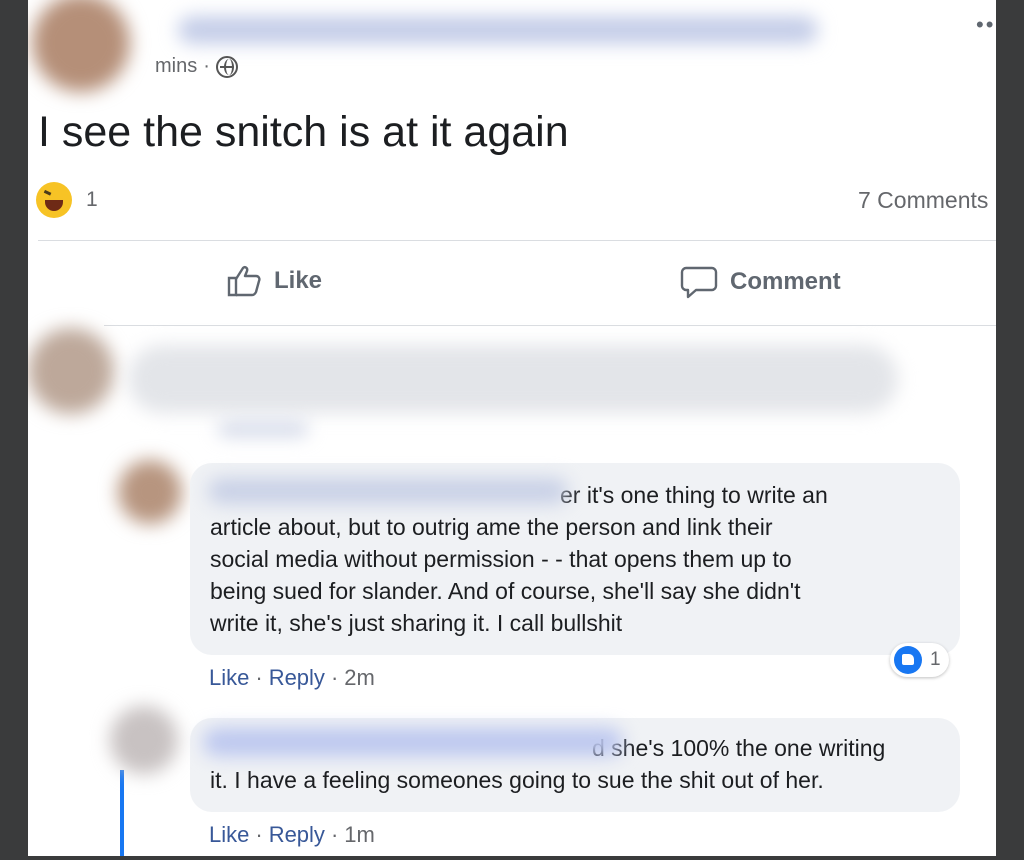 The width and height of the screenshot is (1024, 860). What do you see at coordinates (176, 66) in the screenshot?
I see `post-timestamp: mins` at bounding box center [176, 66].